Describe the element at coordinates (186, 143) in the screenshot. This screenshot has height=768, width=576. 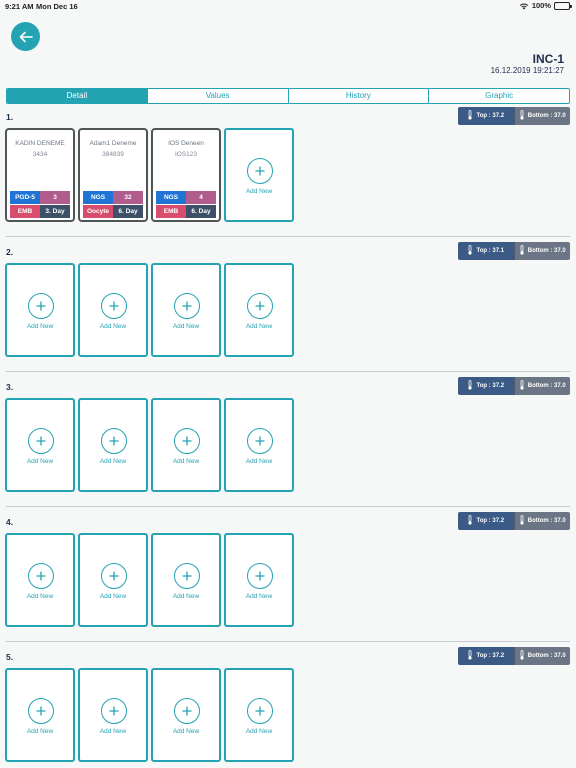
I see `patient-name: IOS Deneen` at that location.